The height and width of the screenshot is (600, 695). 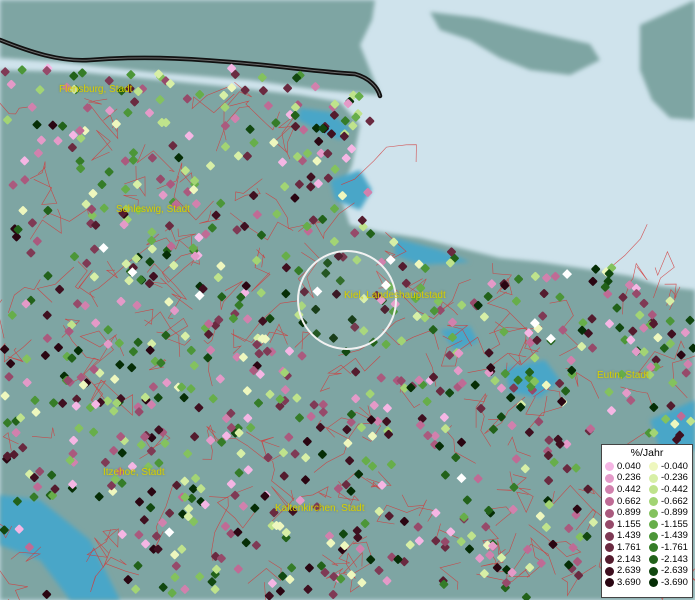 I want to click on legend-entry-positive: 1.761, so click(x=627, y=547).